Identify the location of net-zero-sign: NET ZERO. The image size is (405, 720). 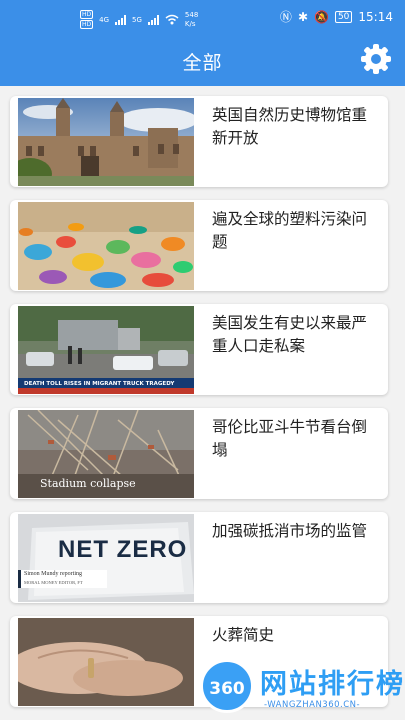
(123, 549).